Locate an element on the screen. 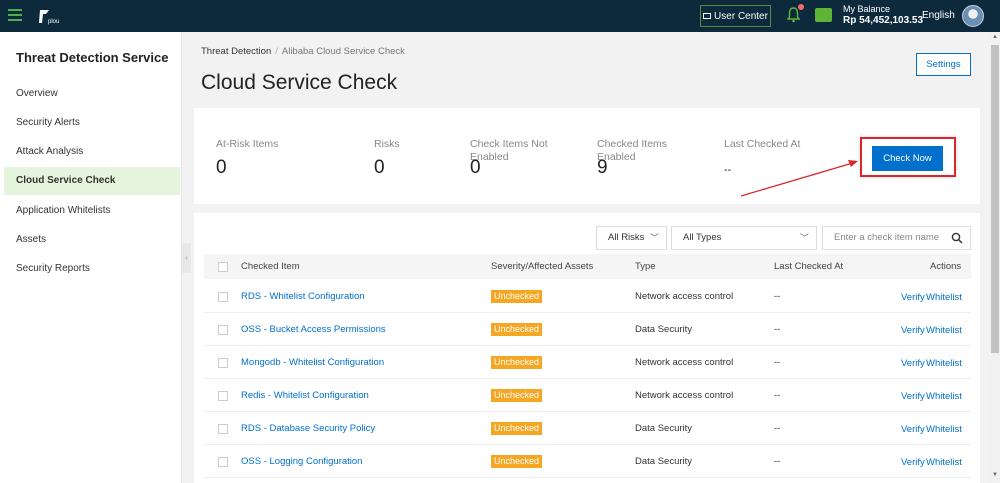 The height and width of the screenshot is (483, 1000). balance-label: My Balance is located at coordinates (867, 9).